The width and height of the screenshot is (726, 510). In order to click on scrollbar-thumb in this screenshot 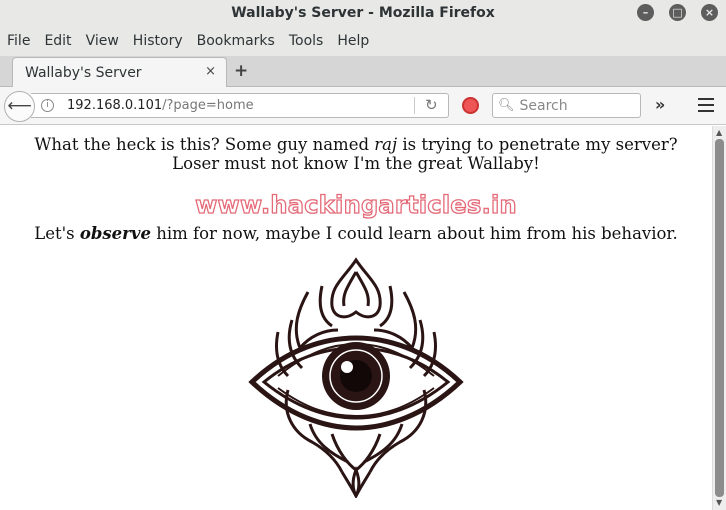, I will do `click(719, 318)`.